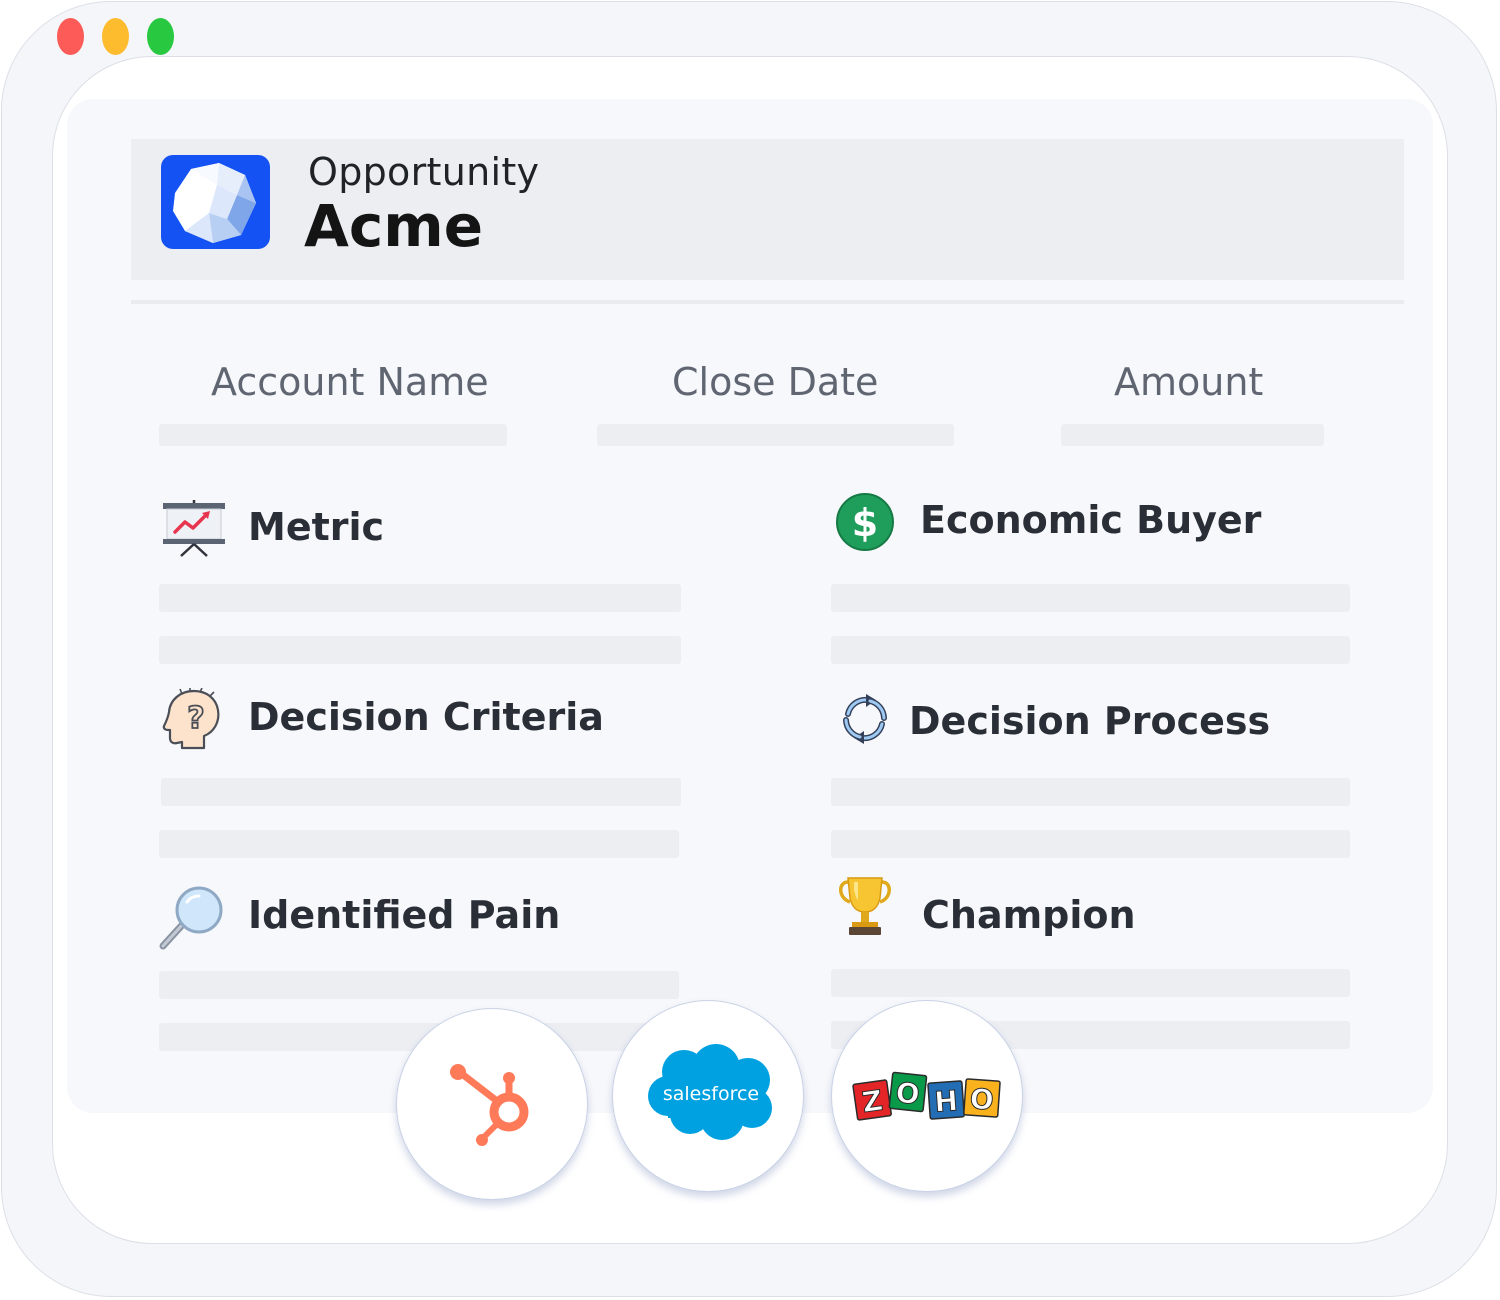 Image resolution: width=1500 pixels, height=1300 pixels. I want to click on economic-buyer-title: Economic Buyer, so click(1091, 520).